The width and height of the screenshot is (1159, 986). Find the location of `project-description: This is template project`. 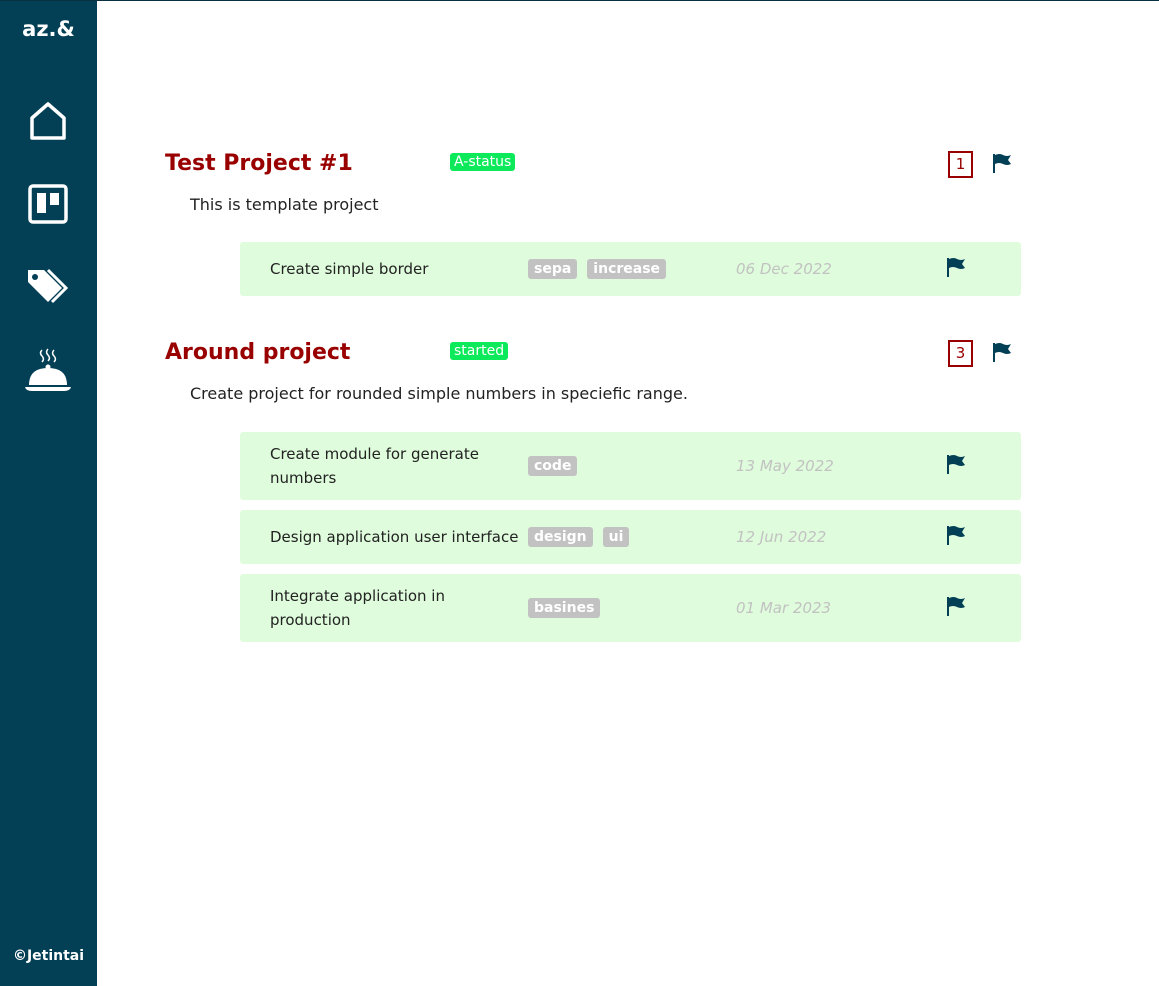

project-description: This is template project is located at coordinates (284, 204).